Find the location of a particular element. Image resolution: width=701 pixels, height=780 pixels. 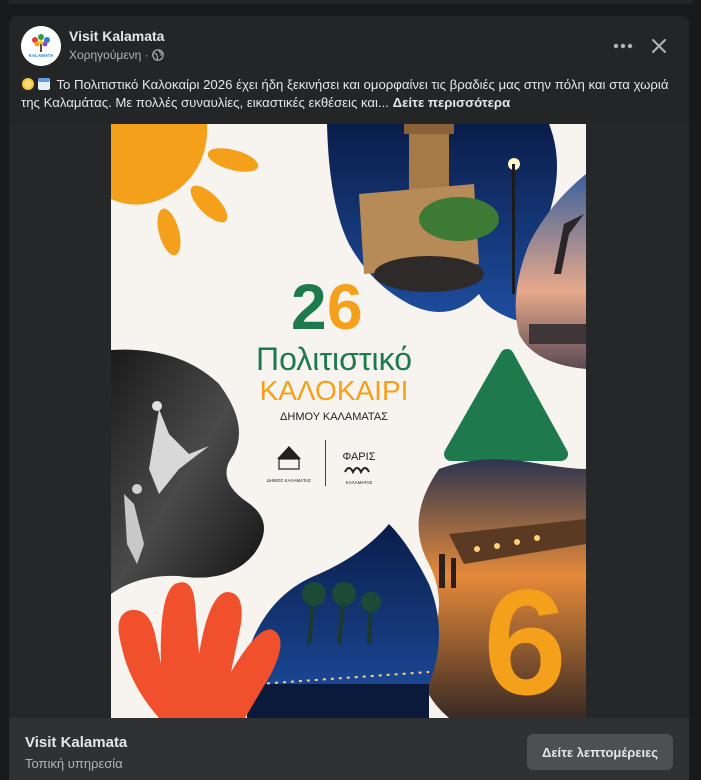

year-digit-6: 6 is located at coordinates (345, 307).